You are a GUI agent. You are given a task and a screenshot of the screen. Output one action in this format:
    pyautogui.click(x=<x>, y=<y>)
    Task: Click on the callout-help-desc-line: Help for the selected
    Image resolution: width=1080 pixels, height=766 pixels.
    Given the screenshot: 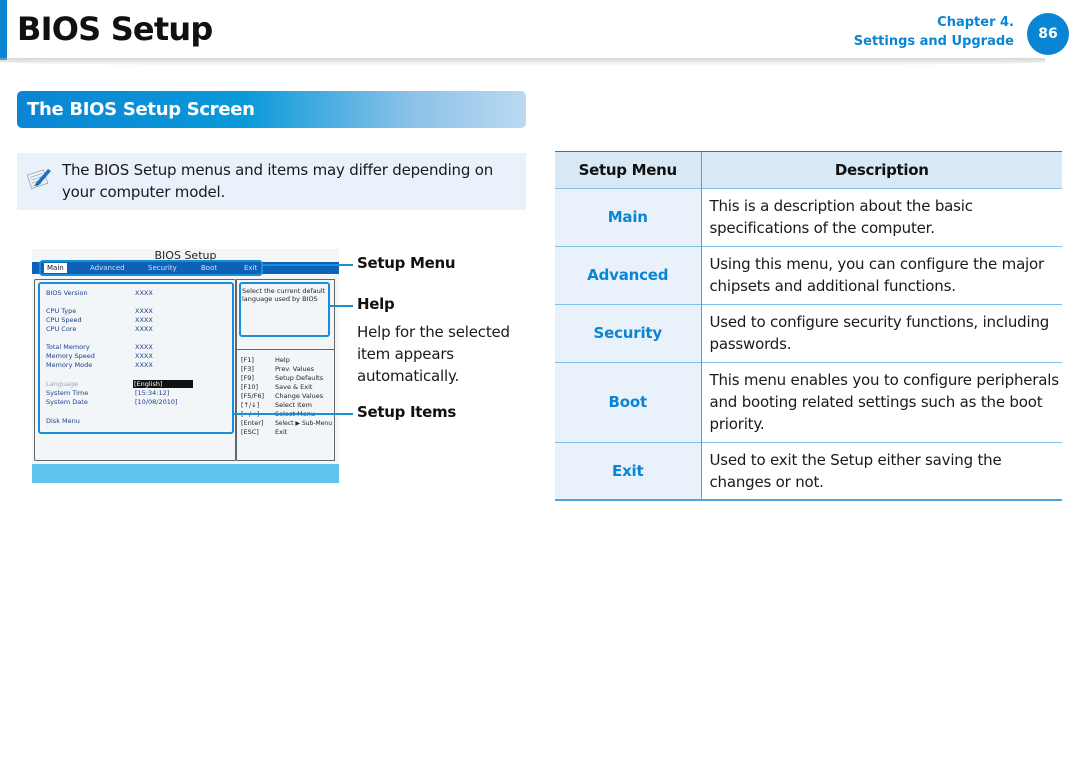 What is the action you would take?
    pyautogui.click(x=433, y=332)
    